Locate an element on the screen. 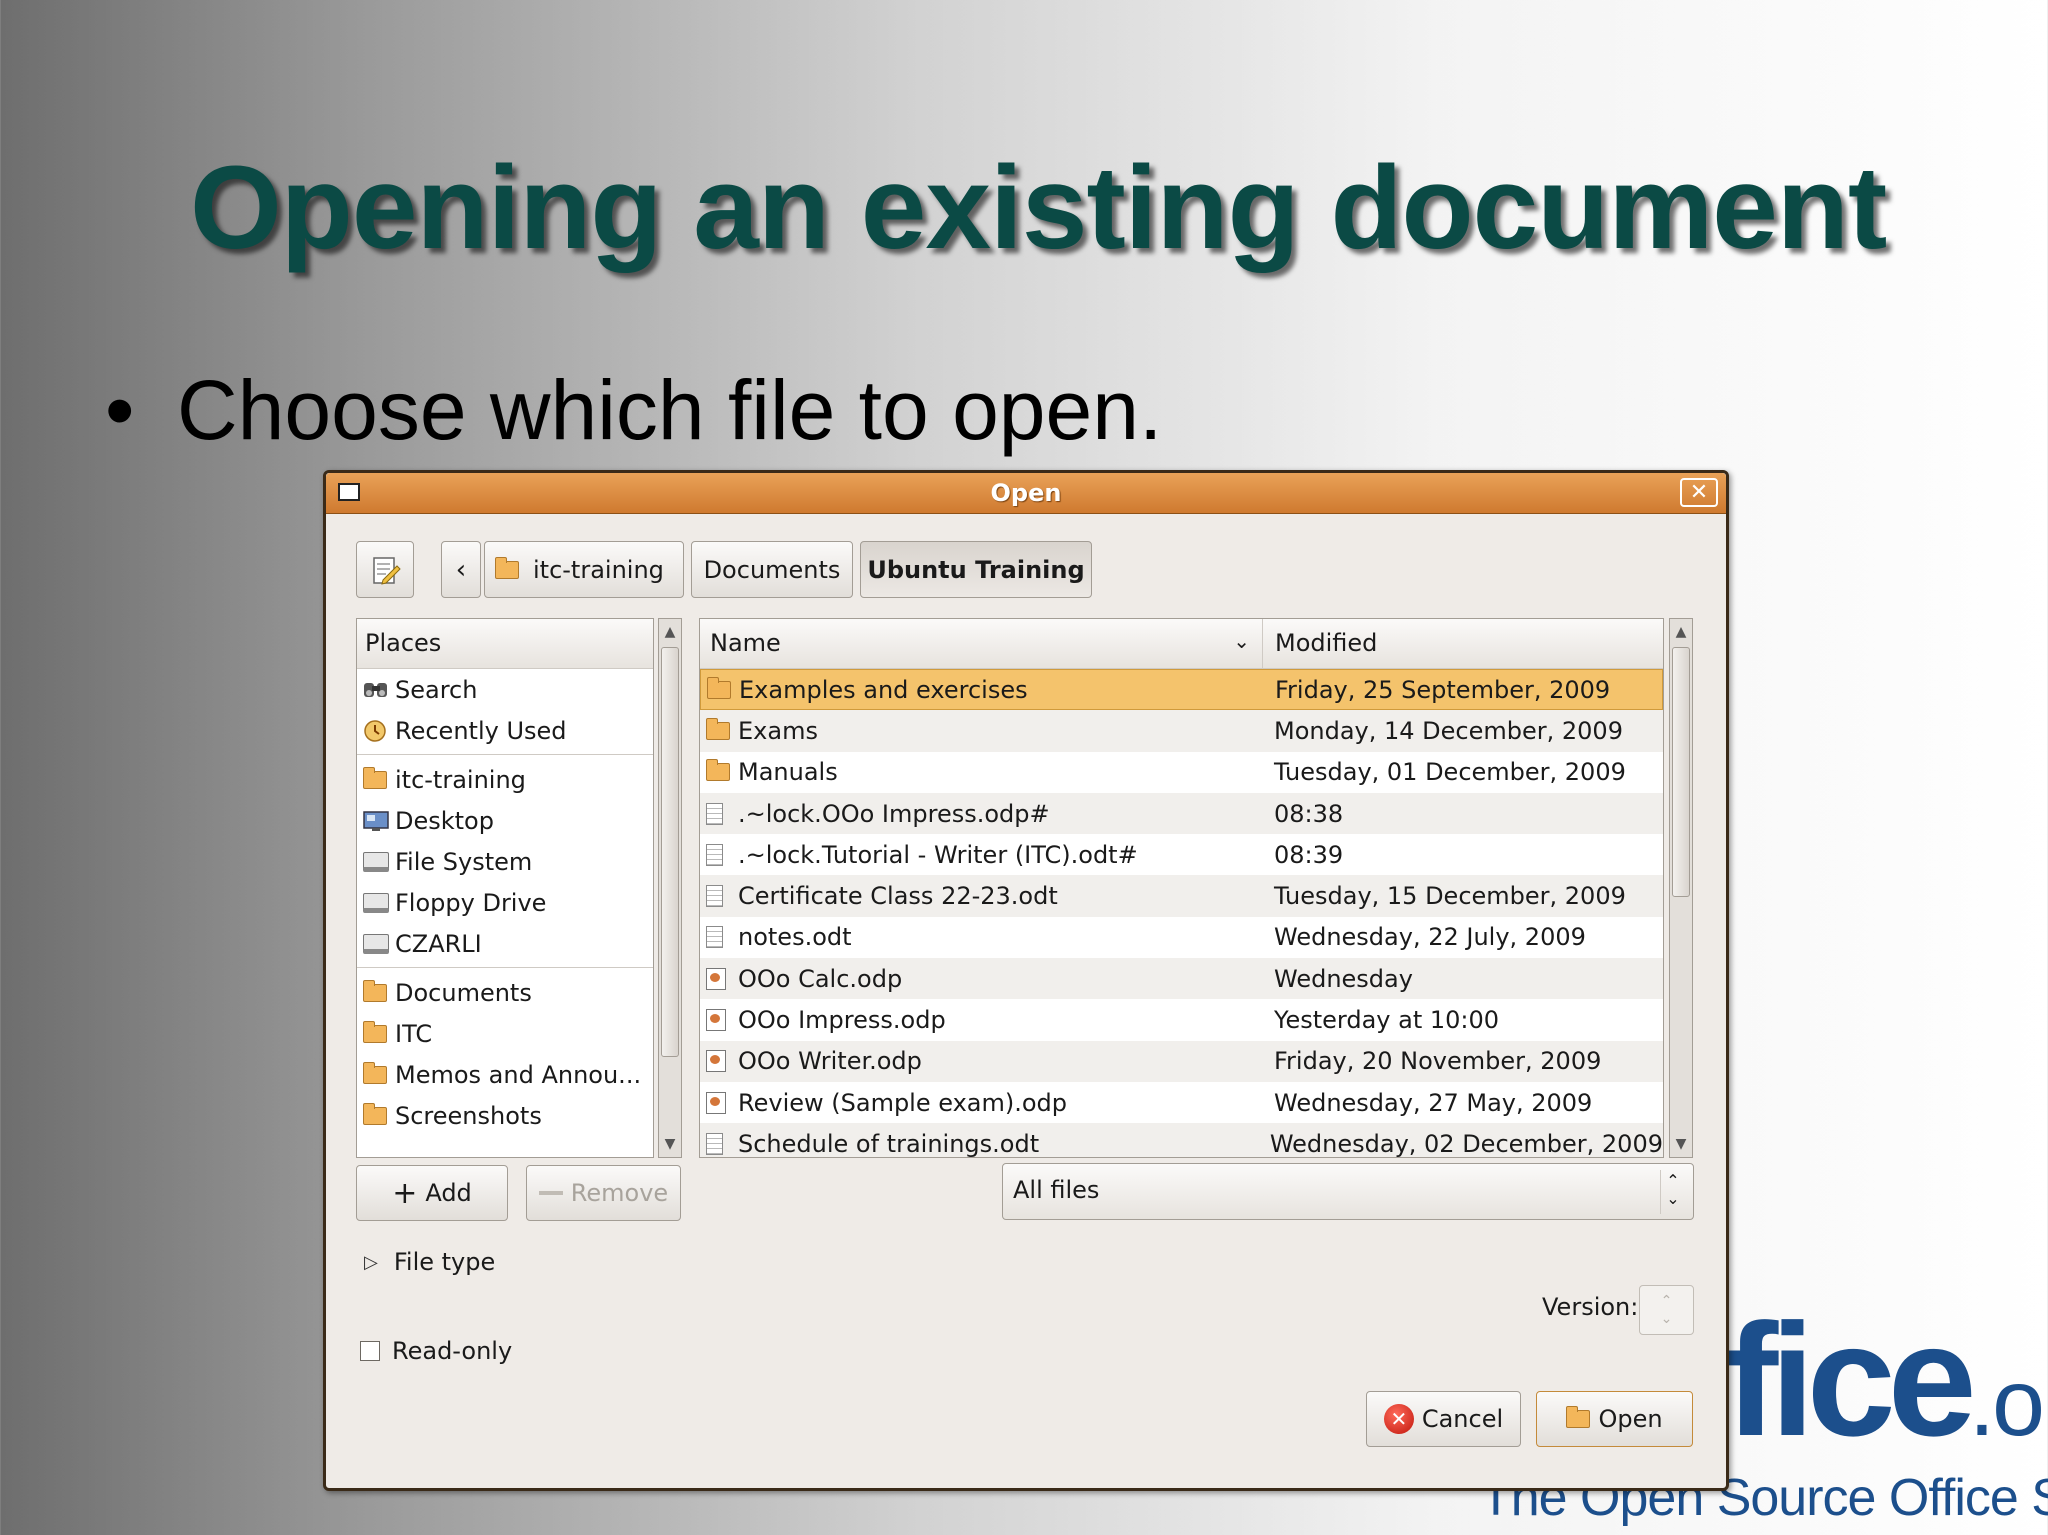 This screenshot has height=1535, width=2048. places-item-label: ITC is located at coordinates (414, 1033).